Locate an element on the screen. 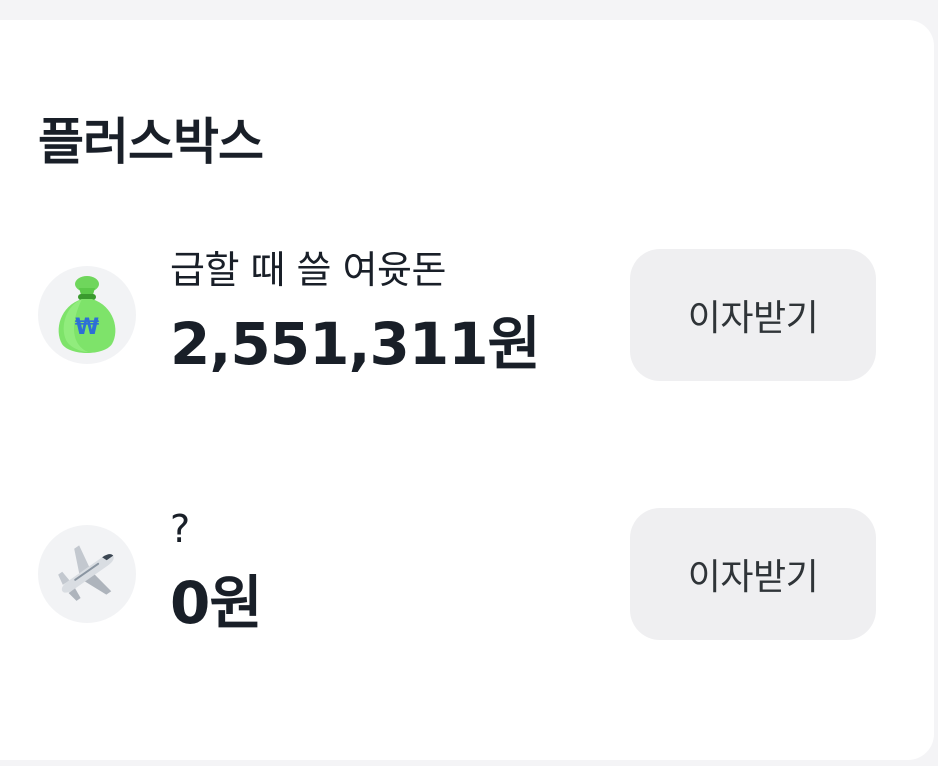  account-amount: 0원 is located at coordinates (216, 603).